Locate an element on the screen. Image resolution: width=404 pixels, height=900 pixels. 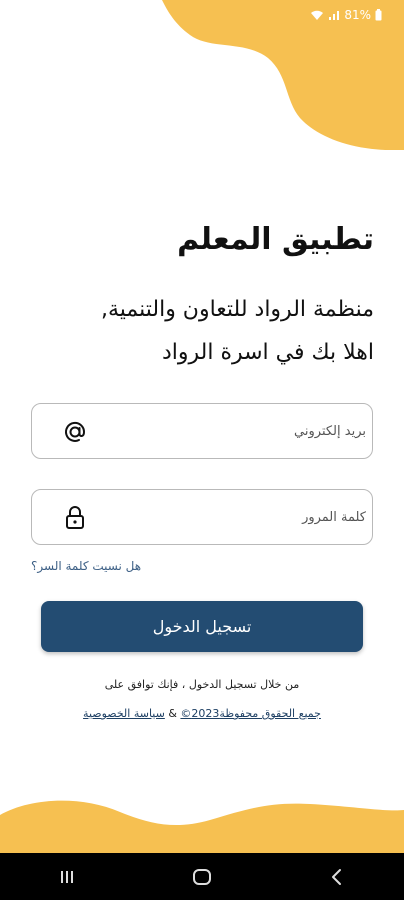
password-field is located at coordinates (202, 517).